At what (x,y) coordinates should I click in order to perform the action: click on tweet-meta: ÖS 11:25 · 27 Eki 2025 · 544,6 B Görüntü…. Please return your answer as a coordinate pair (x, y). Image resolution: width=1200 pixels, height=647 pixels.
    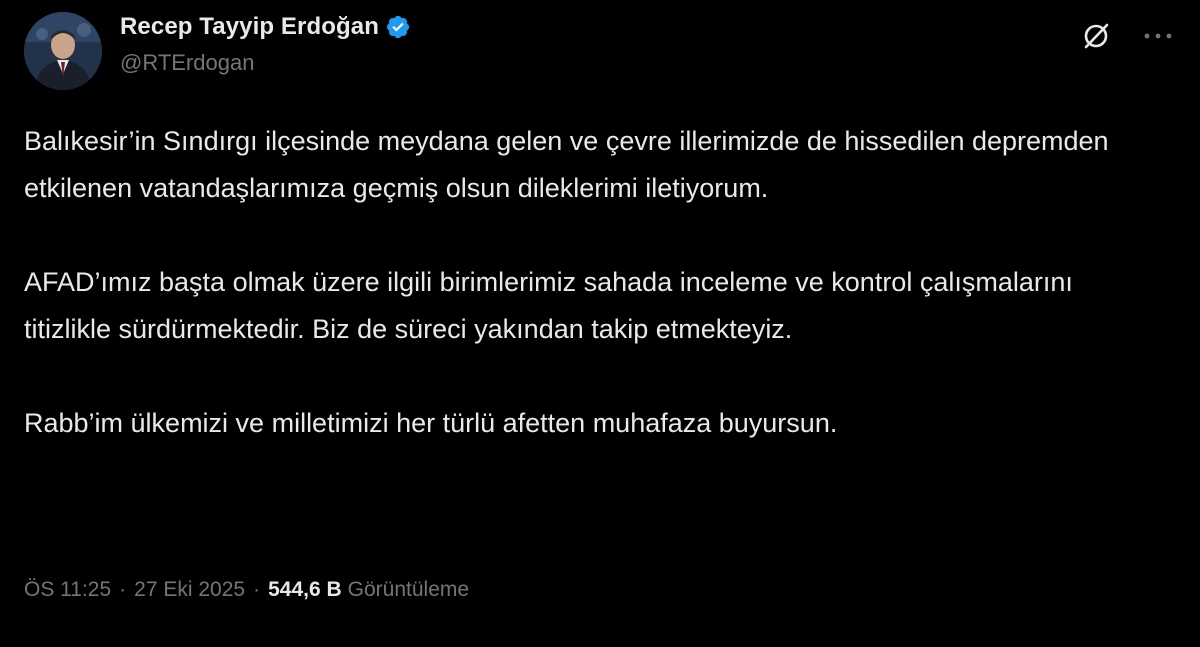
    Looking at the image, I should click on (246, 590).